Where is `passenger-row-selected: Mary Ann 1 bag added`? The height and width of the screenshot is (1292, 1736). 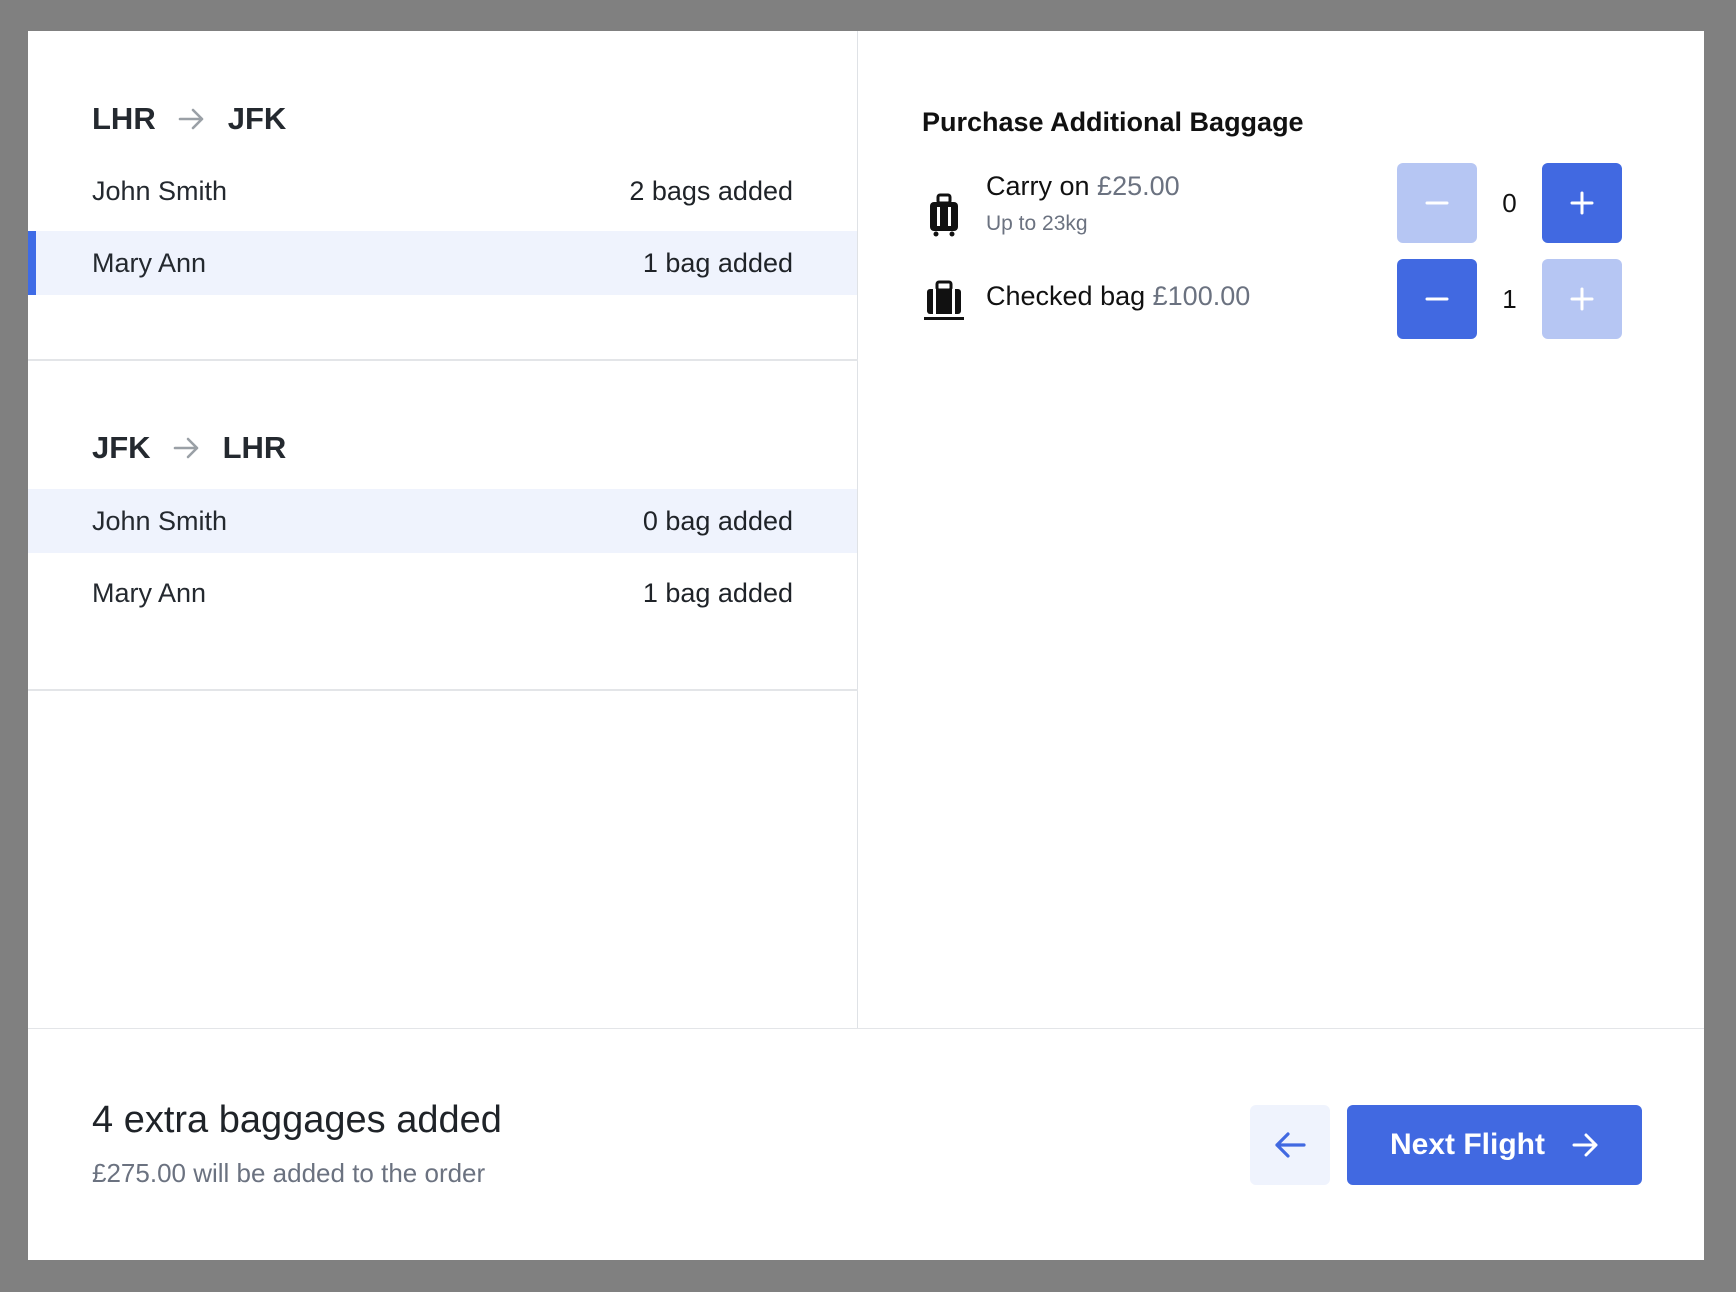 passenger-row-selected: Mary Ann 1 bag added is located at coordinates (442, 263).